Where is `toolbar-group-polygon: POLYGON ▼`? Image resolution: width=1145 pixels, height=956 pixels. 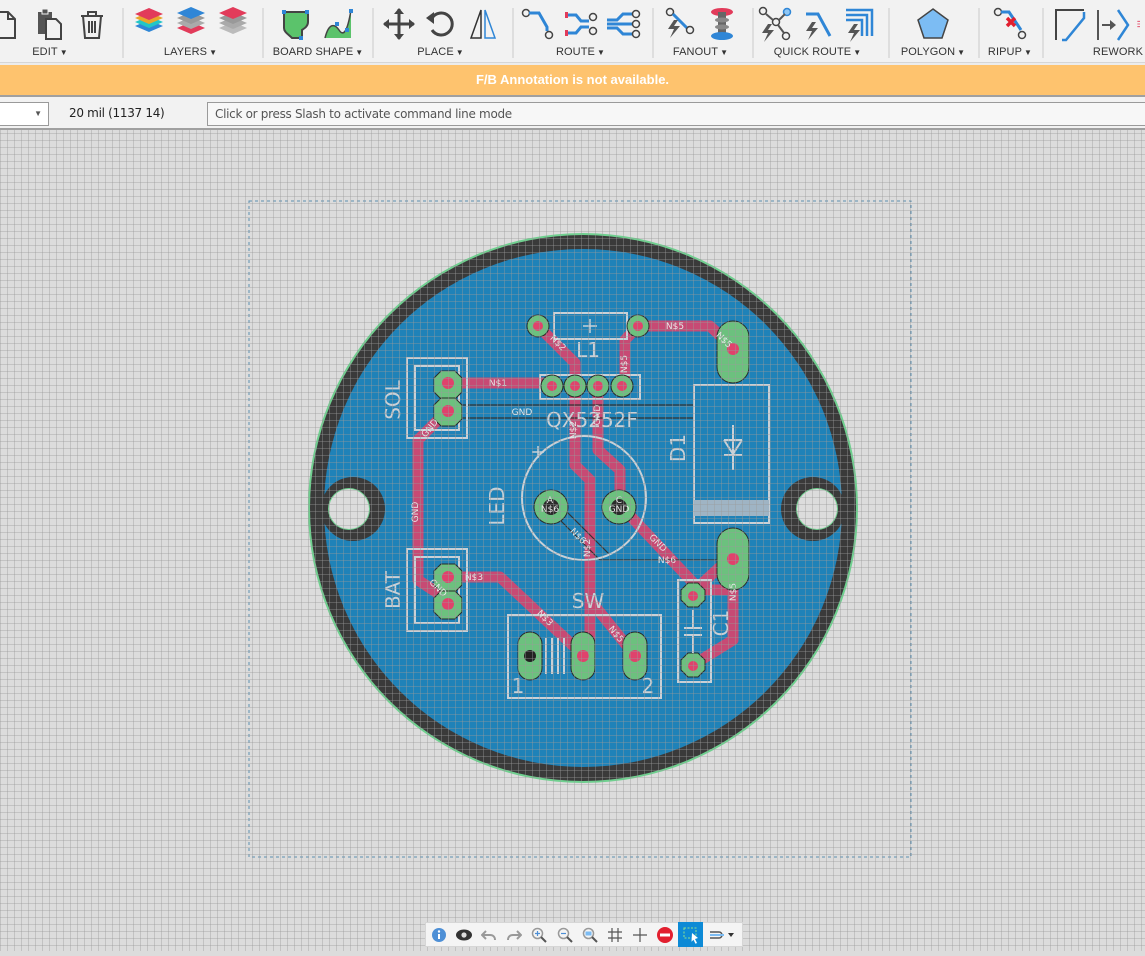 toolbar-group-polygon: POLYGON ▼ is located at coordinates (933, 31).